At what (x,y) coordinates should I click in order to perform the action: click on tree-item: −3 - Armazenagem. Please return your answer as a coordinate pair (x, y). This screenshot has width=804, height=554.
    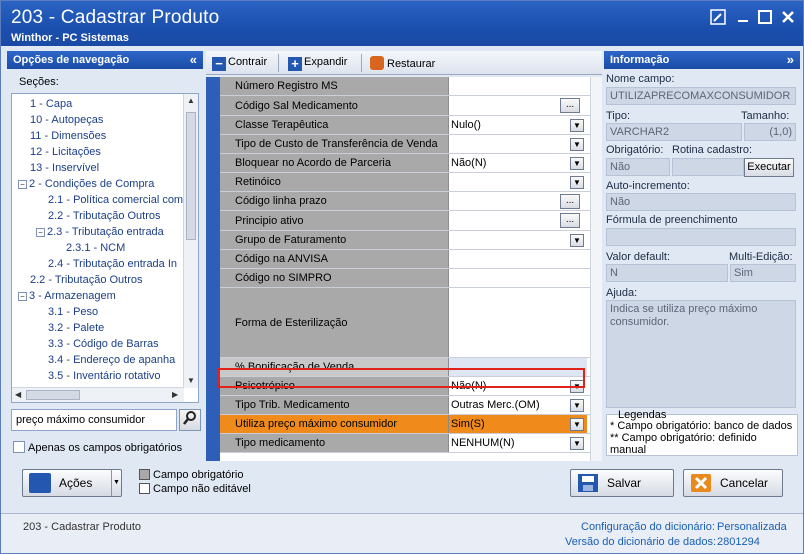
    Looking at the image, I should click on (67, 296).